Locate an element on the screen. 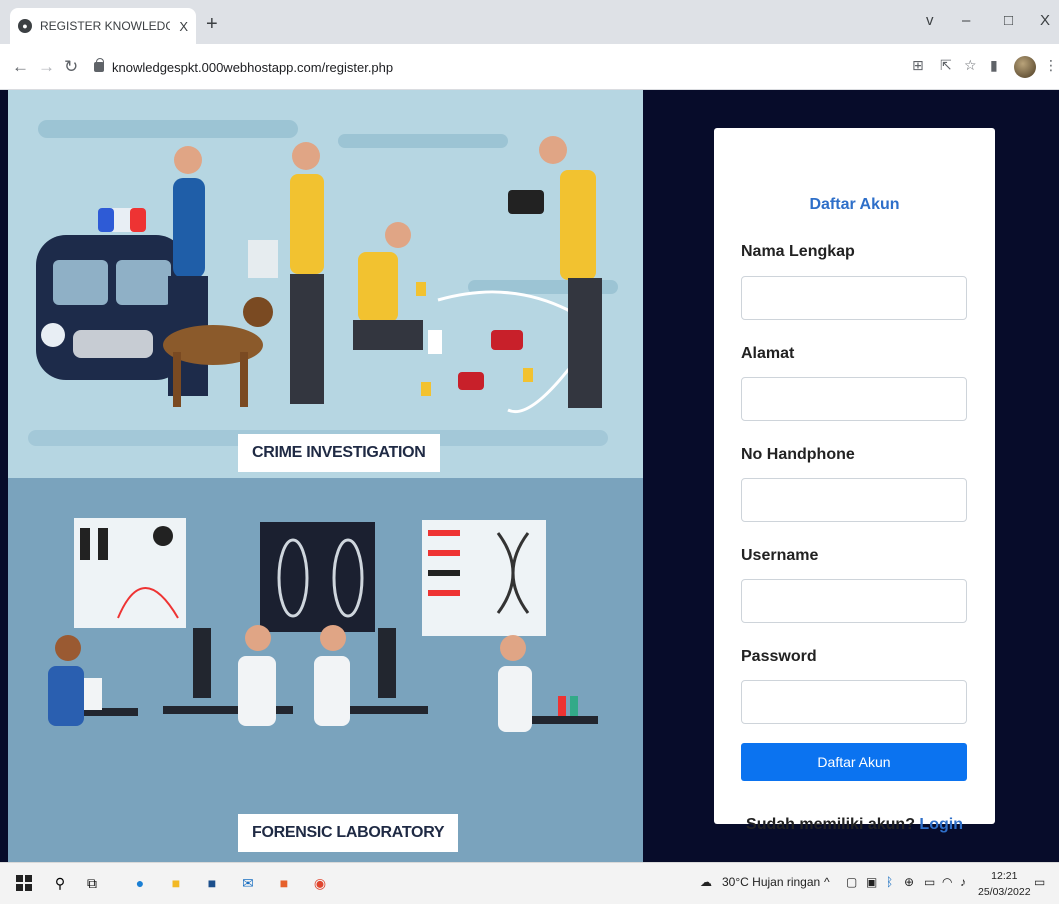  store-icon: ■ is located at coordinates (212, 883).